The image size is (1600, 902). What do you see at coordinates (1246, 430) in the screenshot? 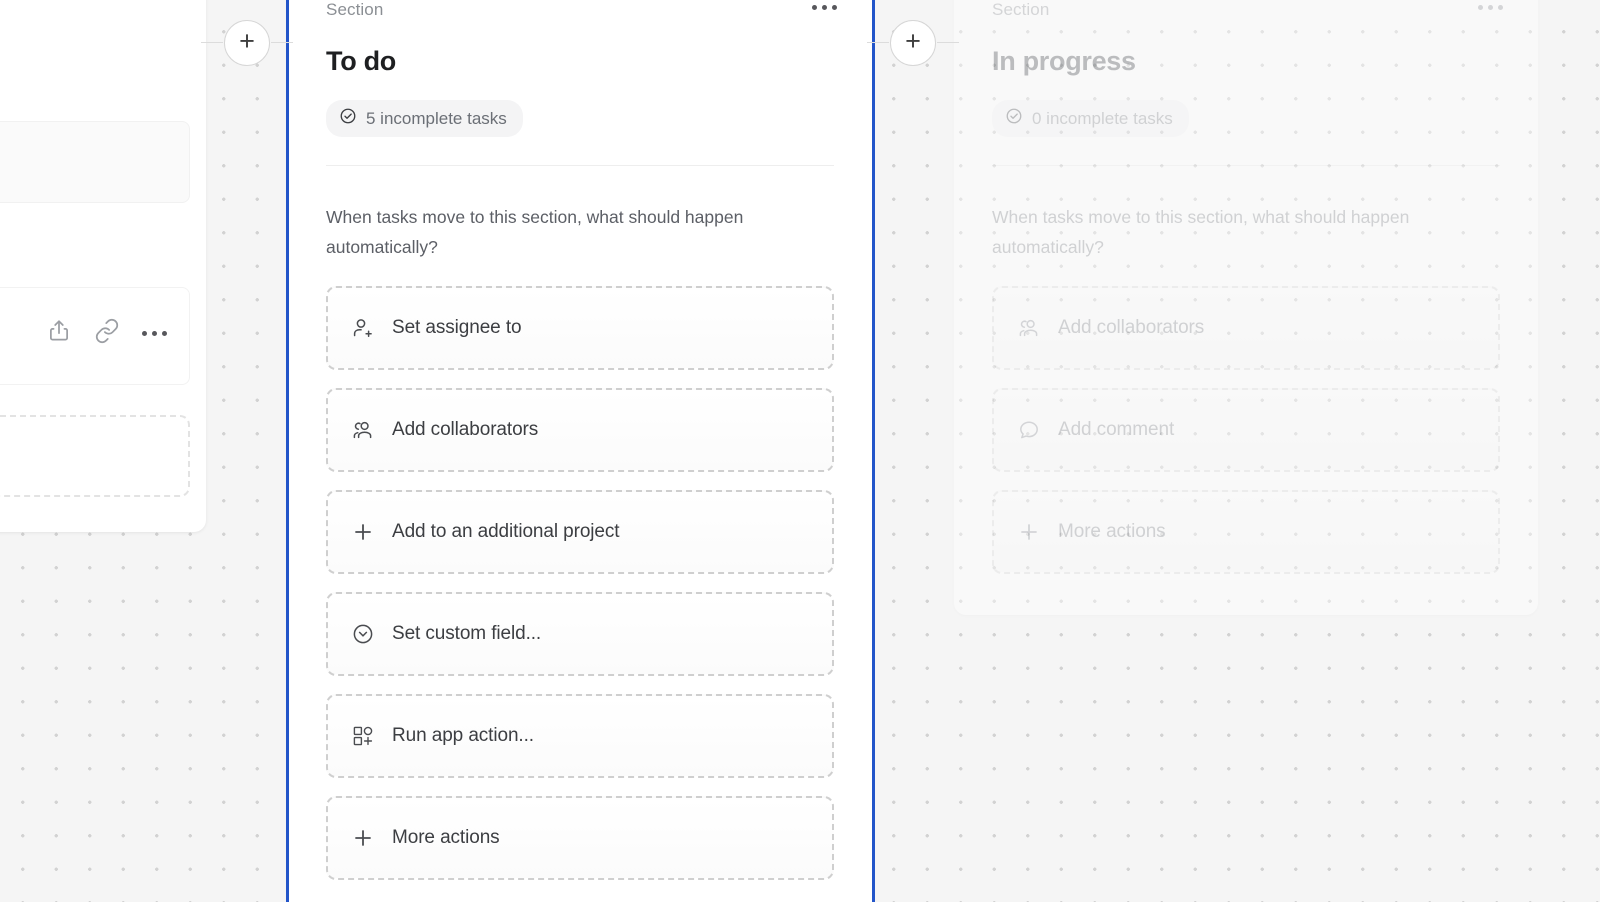
I see `action-add-comment: Add comment` at bounding box center [1246, 430].